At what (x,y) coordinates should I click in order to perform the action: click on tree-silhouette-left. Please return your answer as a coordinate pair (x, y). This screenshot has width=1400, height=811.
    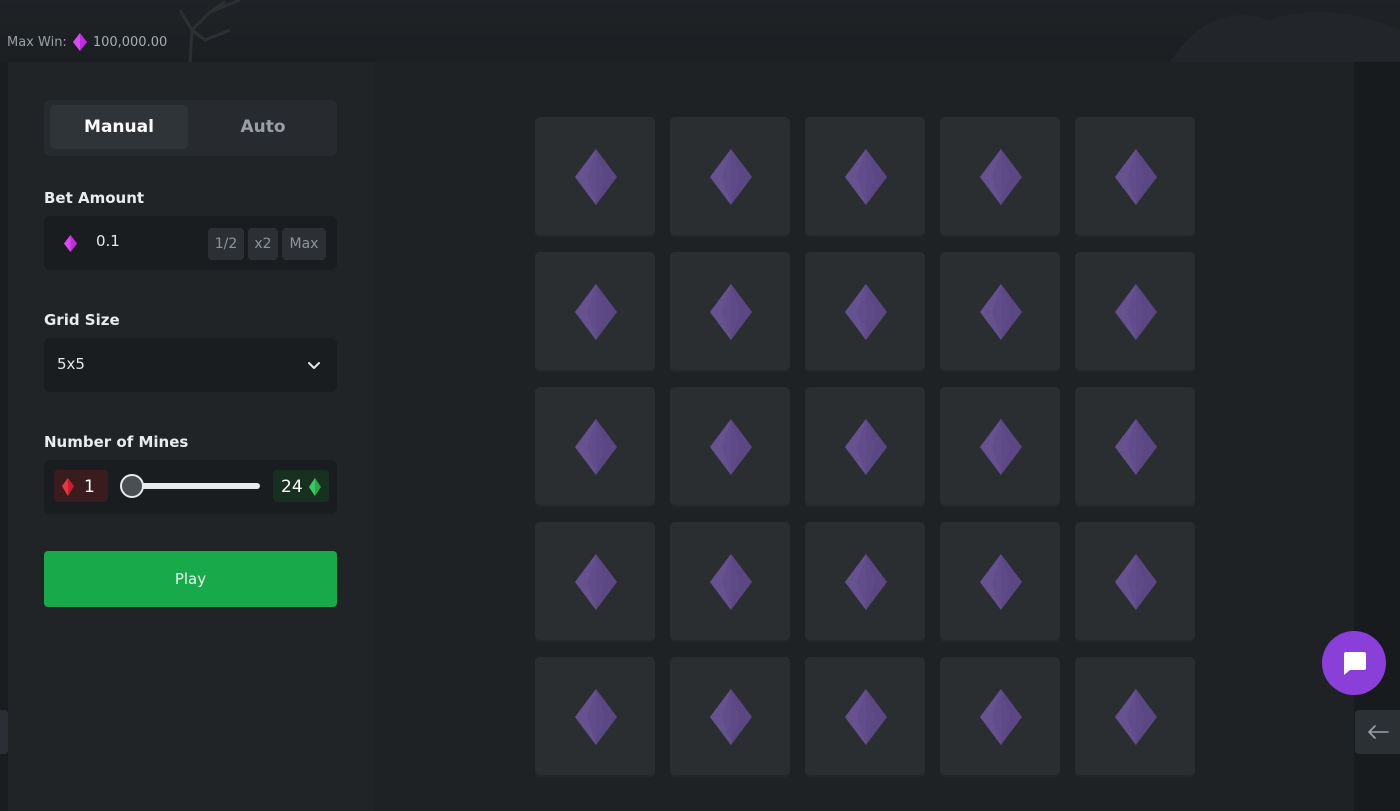
    Looking at the image, I should click on (209, 31).